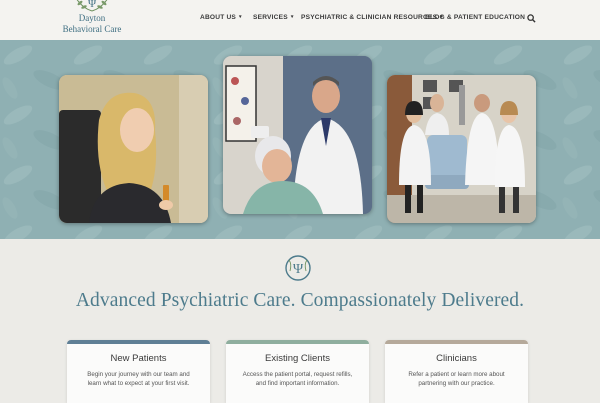 The image size is (600, 403). Describe the element at coordinates (531, 18) in the screenshot. I see `search-icon` at that location.